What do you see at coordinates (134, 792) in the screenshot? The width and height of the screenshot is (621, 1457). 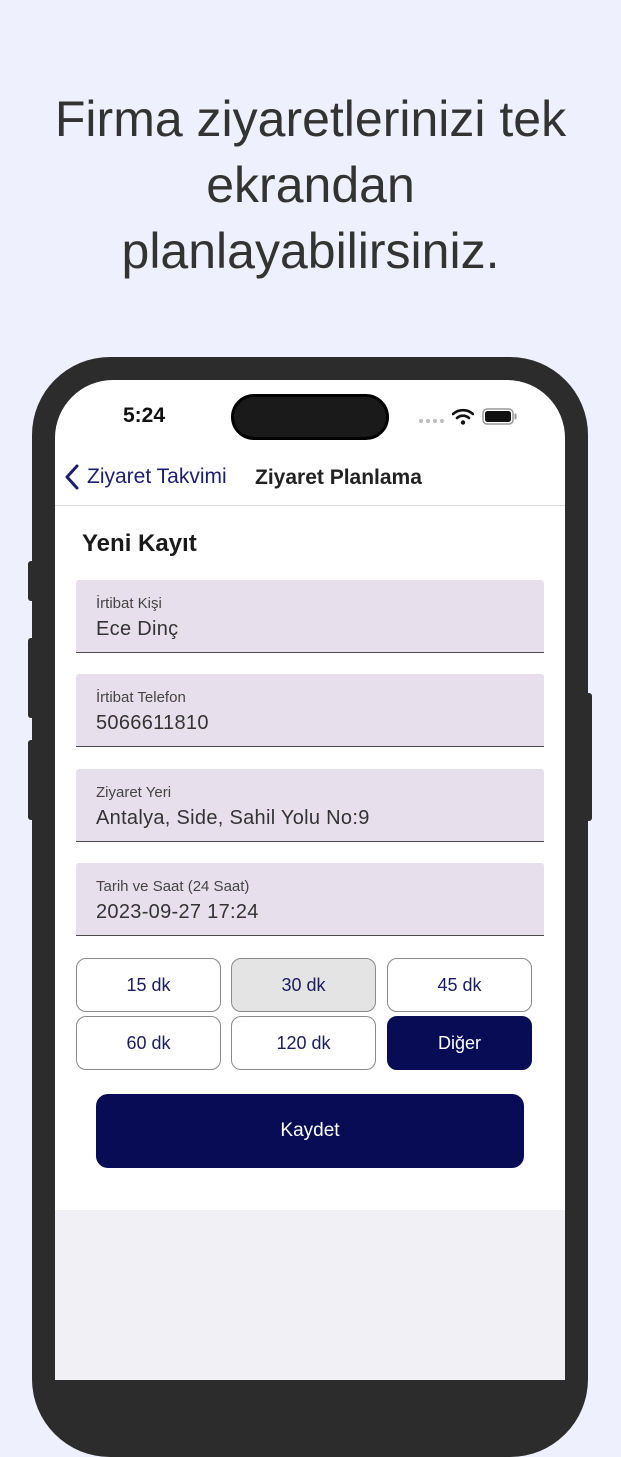 I see `field-label: Ziyaret Yeri` at bounding box center [134, 792].